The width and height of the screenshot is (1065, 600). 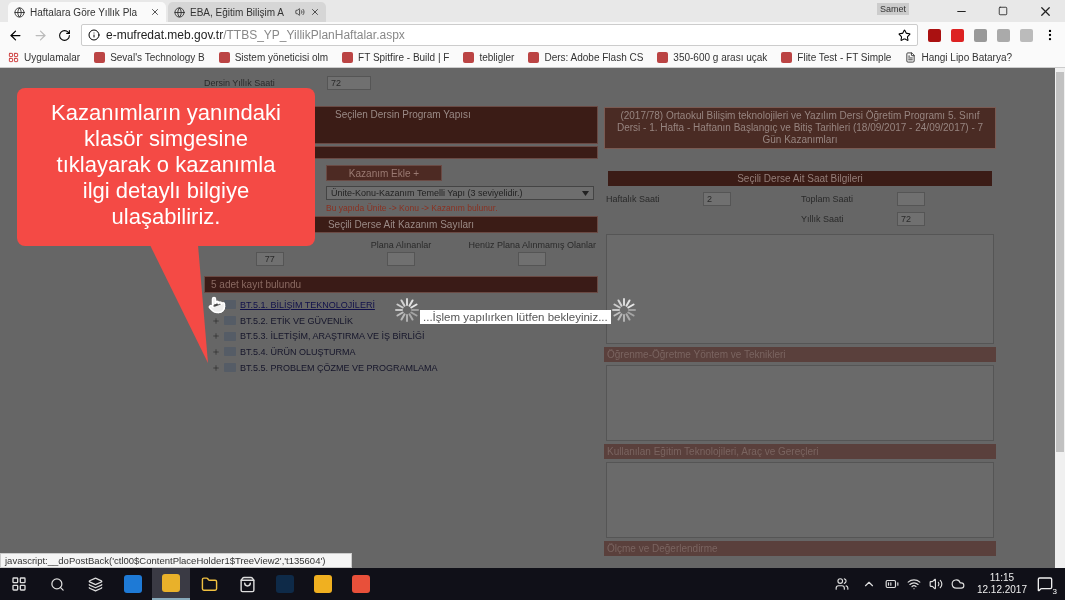 What do you see at coordinates (712, 57) in the screenshot?
I see `bookmark-link: 350-600 g arası uçak` at bounding box center [712, 57].